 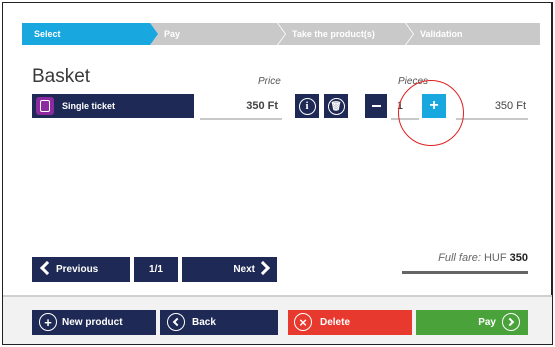 I want to click on line-total: 350 Ft, so click(x=492, y=107).